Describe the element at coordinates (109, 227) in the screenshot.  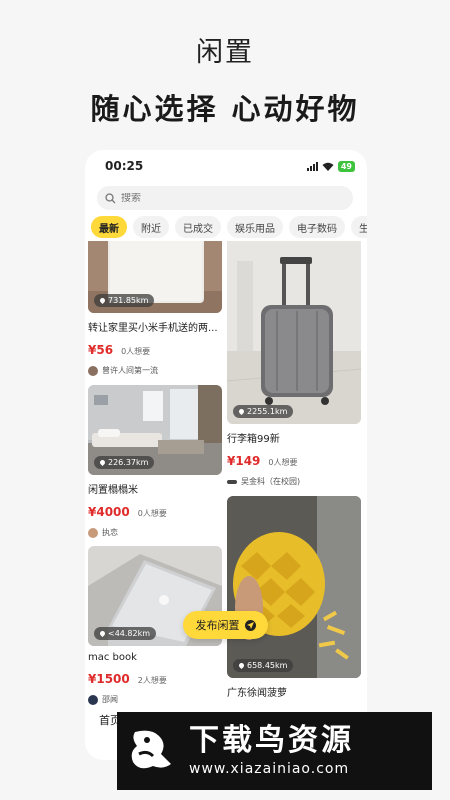
I see `tab-latest: 最新` at that location.